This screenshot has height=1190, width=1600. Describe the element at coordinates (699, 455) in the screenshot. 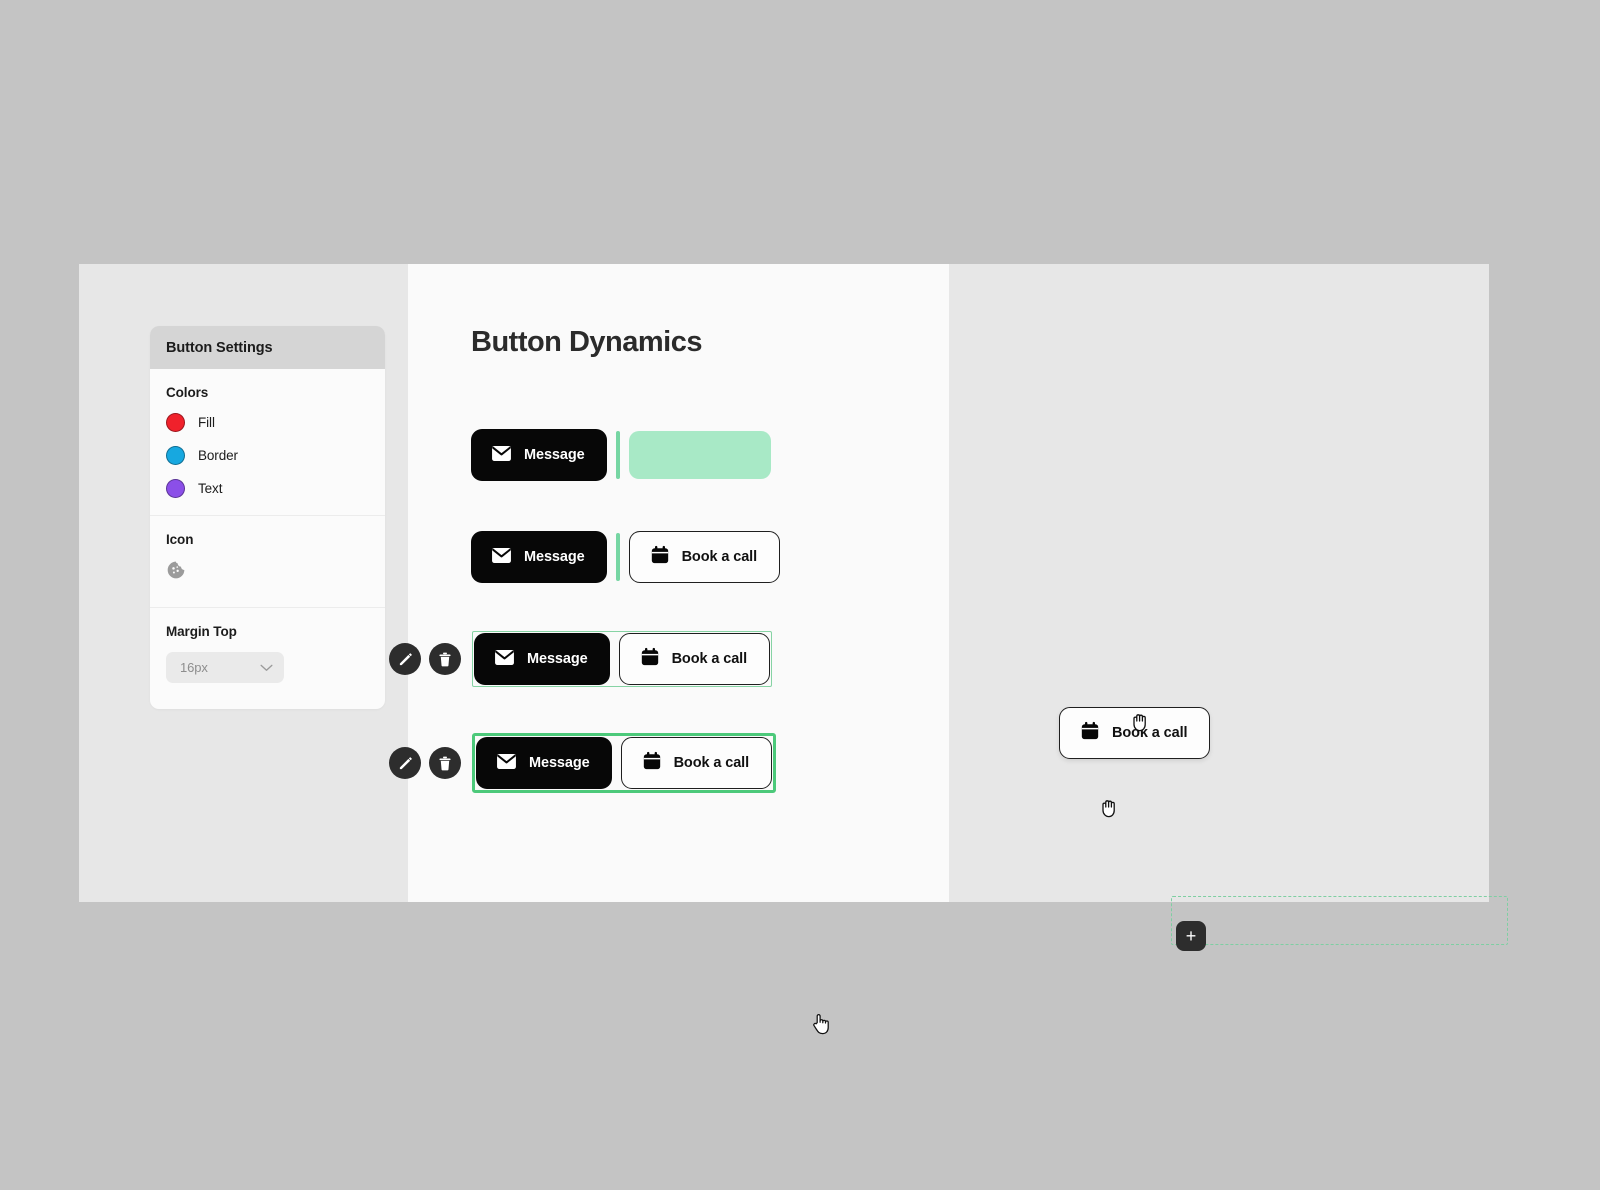

I see `drag-placeholder` at that location.